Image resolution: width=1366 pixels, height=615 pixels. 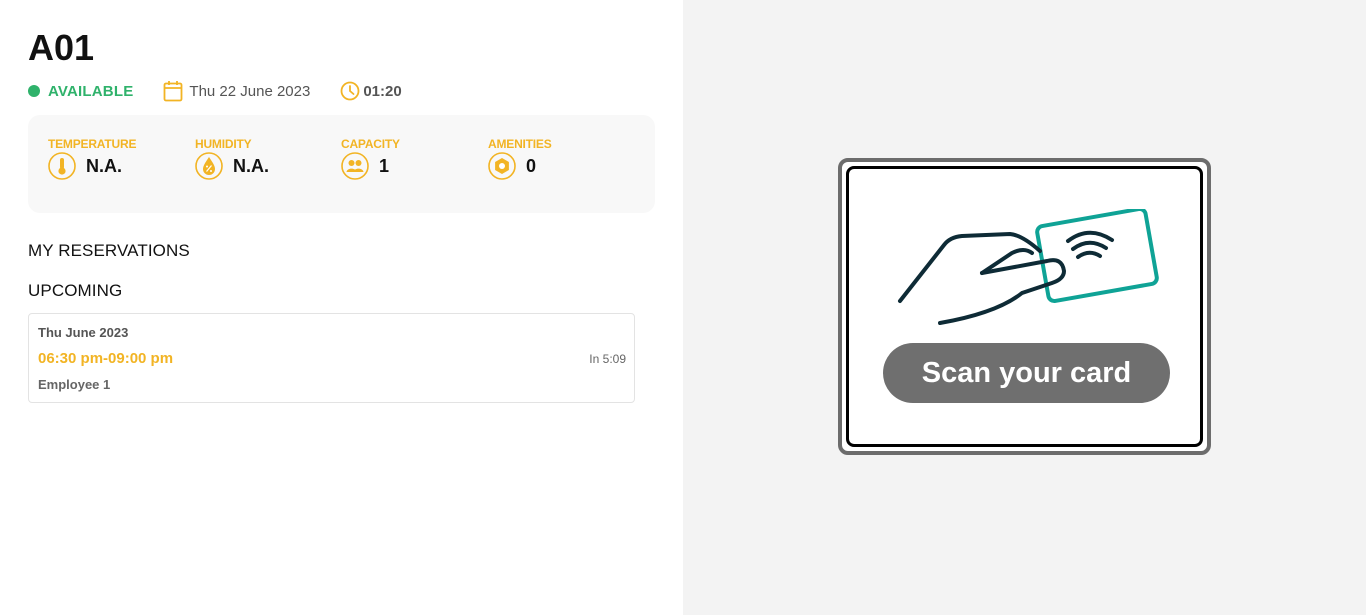 I want to click on current-date: Thu 22 June 2023, so click(x=250, y=91).